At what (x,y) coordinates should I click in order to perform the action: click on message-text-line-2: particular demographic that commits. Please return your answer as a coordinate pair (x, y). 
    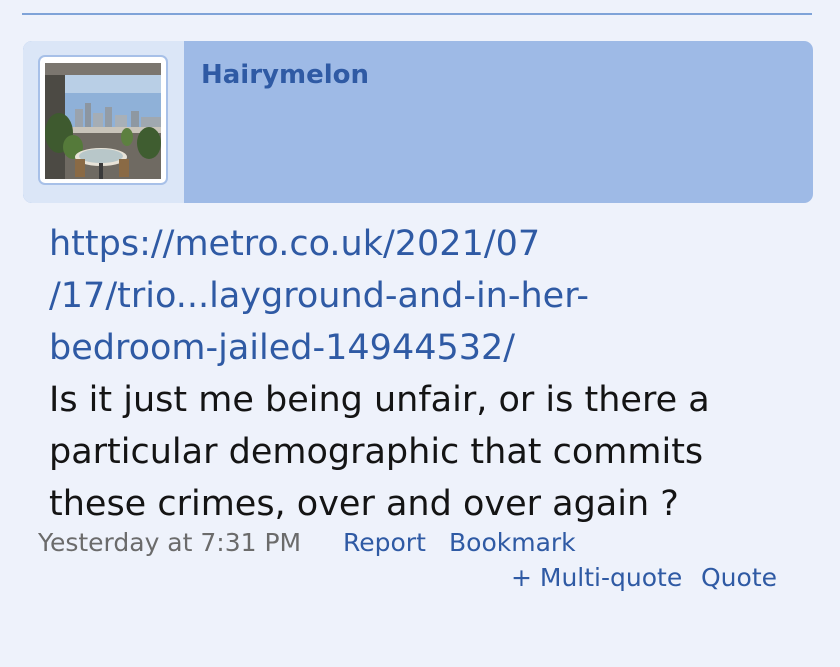
    Looking at the image, I should click on (376, 452).